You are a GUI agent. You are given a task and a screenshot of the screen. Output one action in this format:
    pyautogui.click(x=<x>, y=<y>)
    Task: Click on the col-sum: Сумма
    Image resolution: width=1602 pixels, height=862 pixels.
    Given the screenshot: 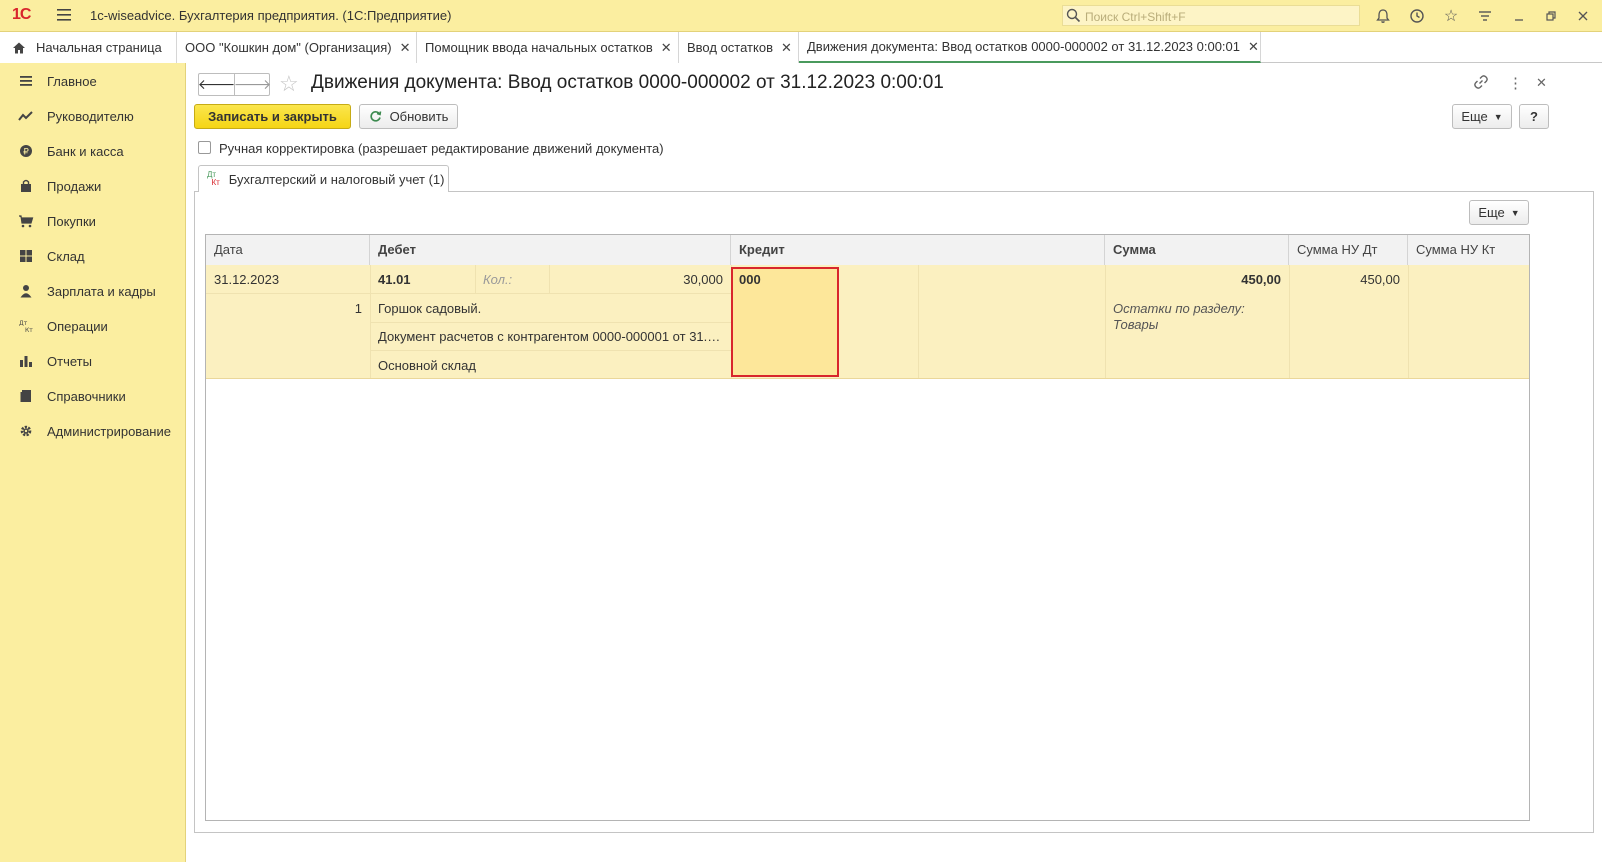 What is the action you would take?
    pyautogui.click(x=1197, y=250)
    